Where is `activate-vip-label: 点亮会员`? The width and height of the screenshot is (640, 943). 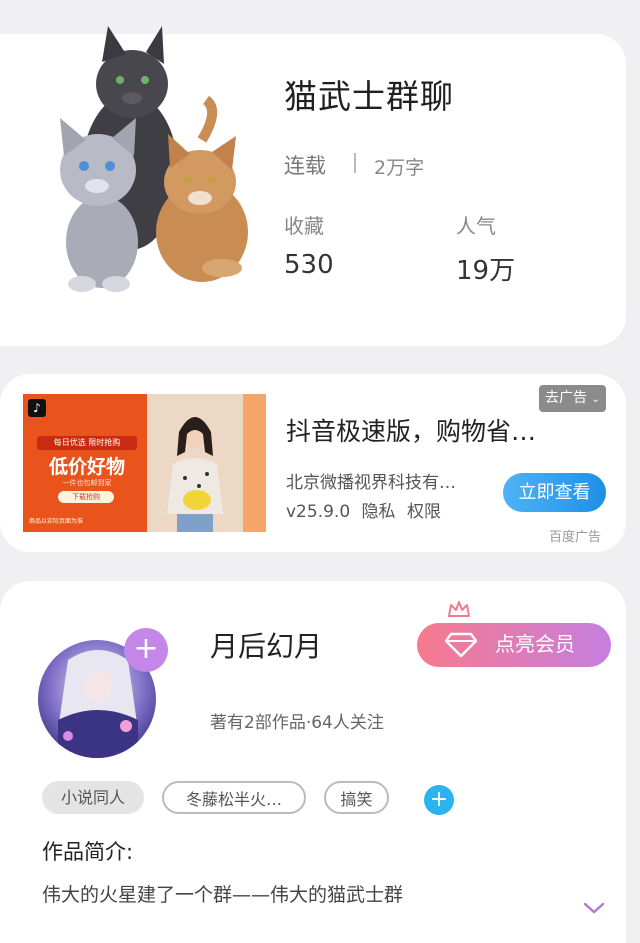
activate-vip-label: 点亮会员 is located at coordinates (535, 645).